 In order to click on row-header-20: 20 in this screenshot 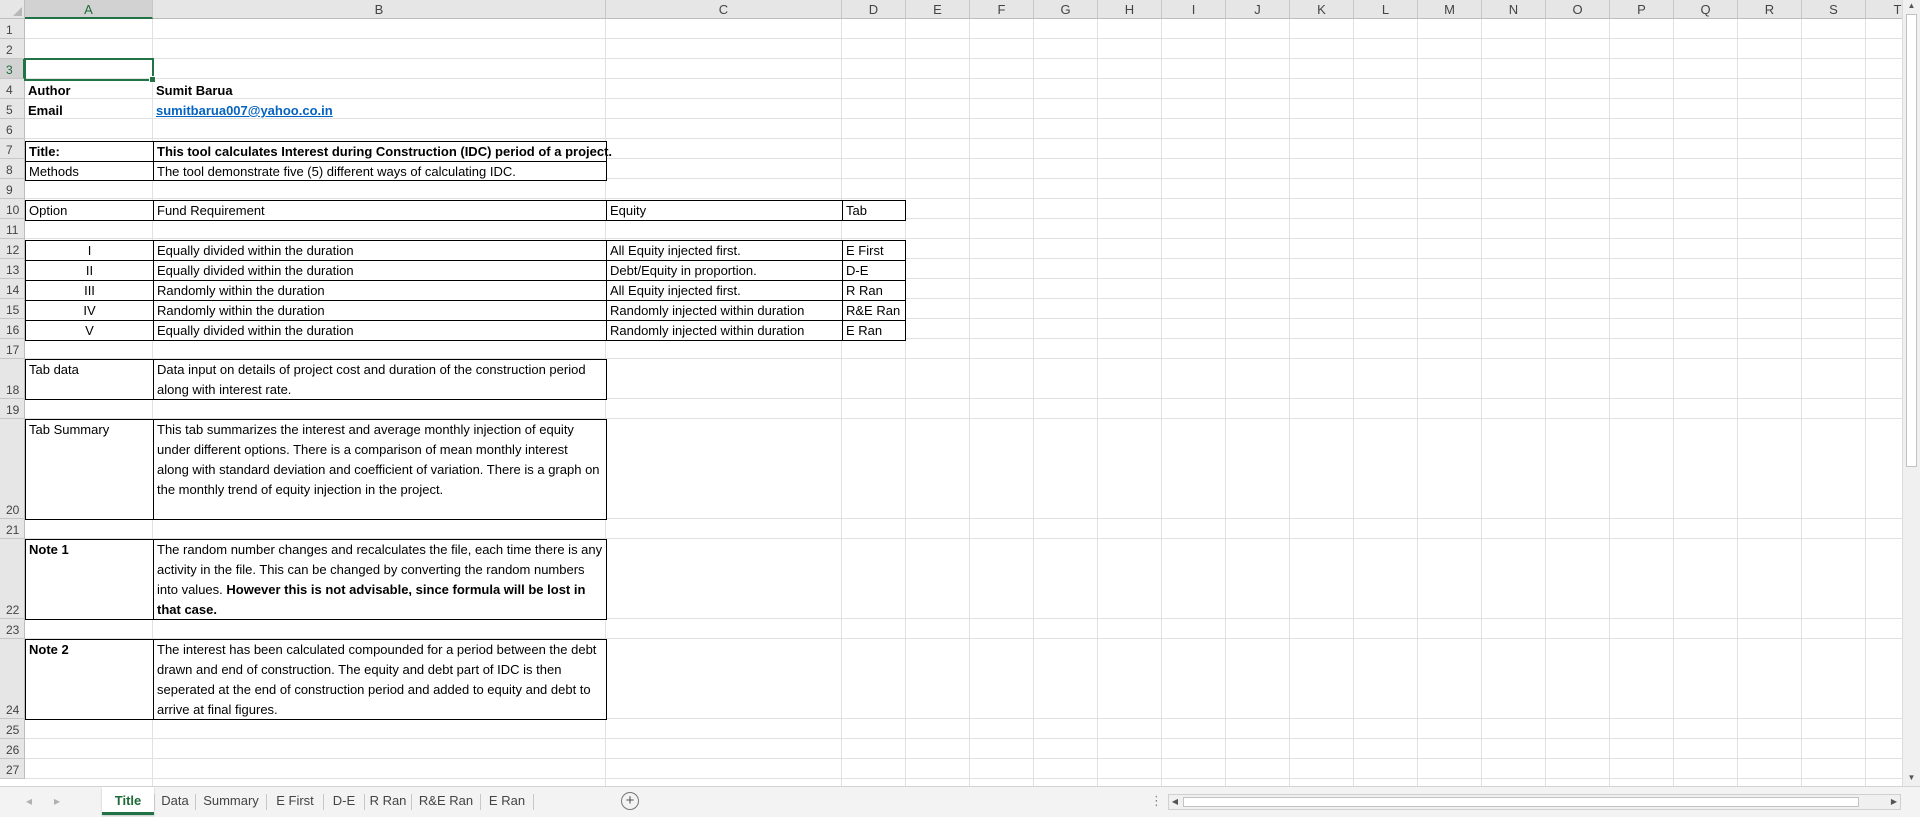, I will do `click(12, 469)`.